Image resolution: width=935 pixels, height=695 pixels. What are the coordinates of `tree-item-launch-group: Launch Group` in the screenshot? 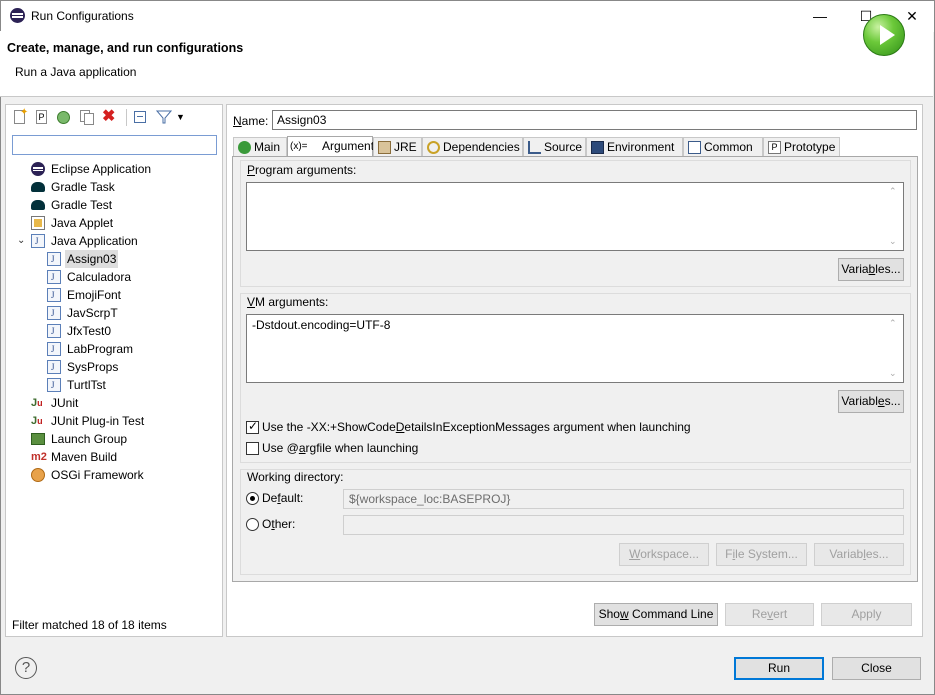 It's located at (123, 439).